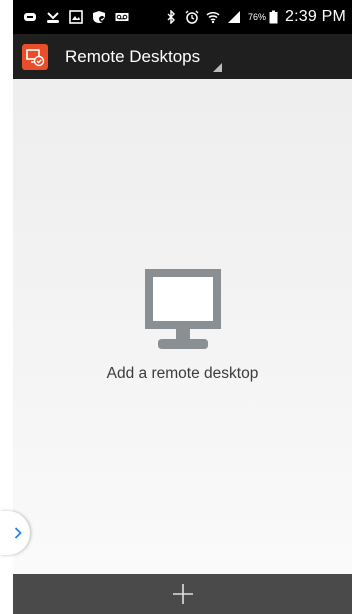 The width and height of the screenshot is (352, 614). What do you see at coordinates (218, 67) in the screenshot?
I see `spinner-dropdown-icon` at bounding box center [218, 67].